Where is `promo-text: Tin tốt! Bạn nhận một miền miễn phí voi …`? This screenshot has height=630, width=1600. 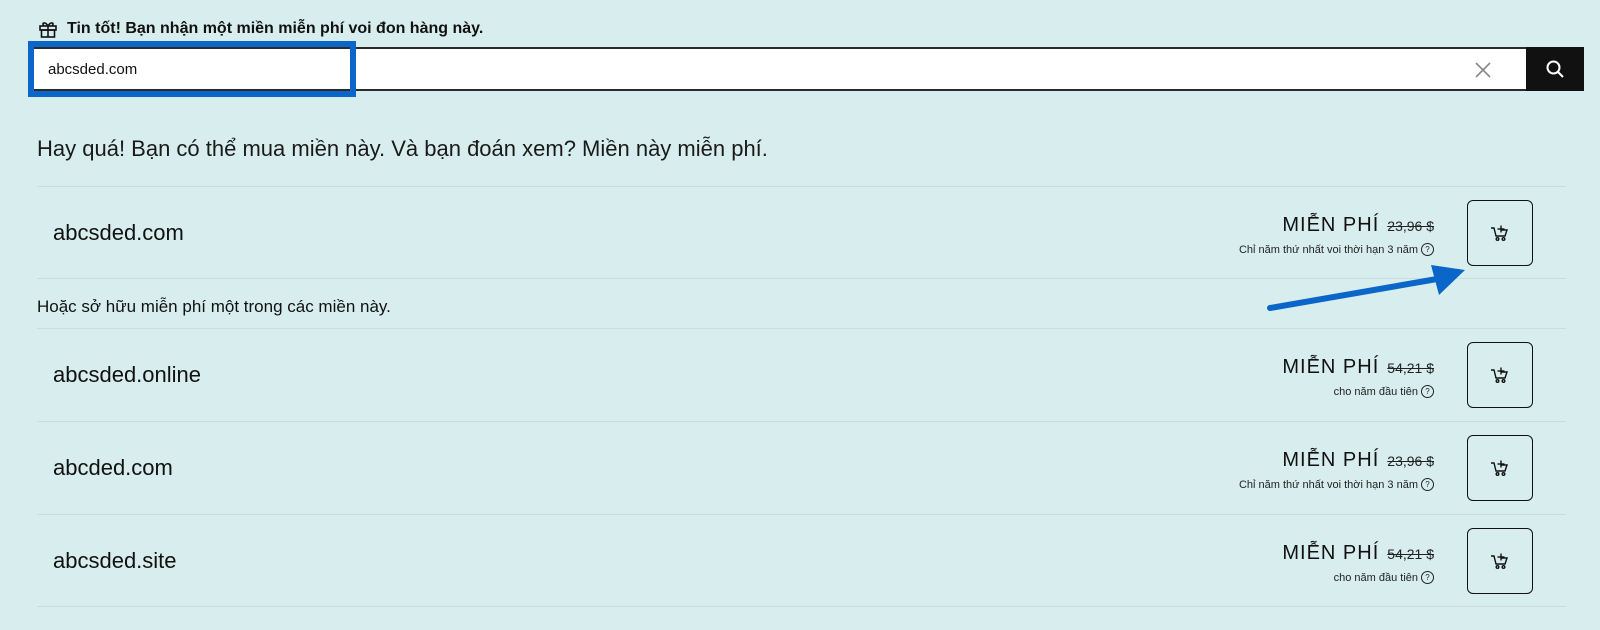 promo-text: Tin tốt! Bạn nhận một miền miễn phí voi … is located at coordinates (275, 28).